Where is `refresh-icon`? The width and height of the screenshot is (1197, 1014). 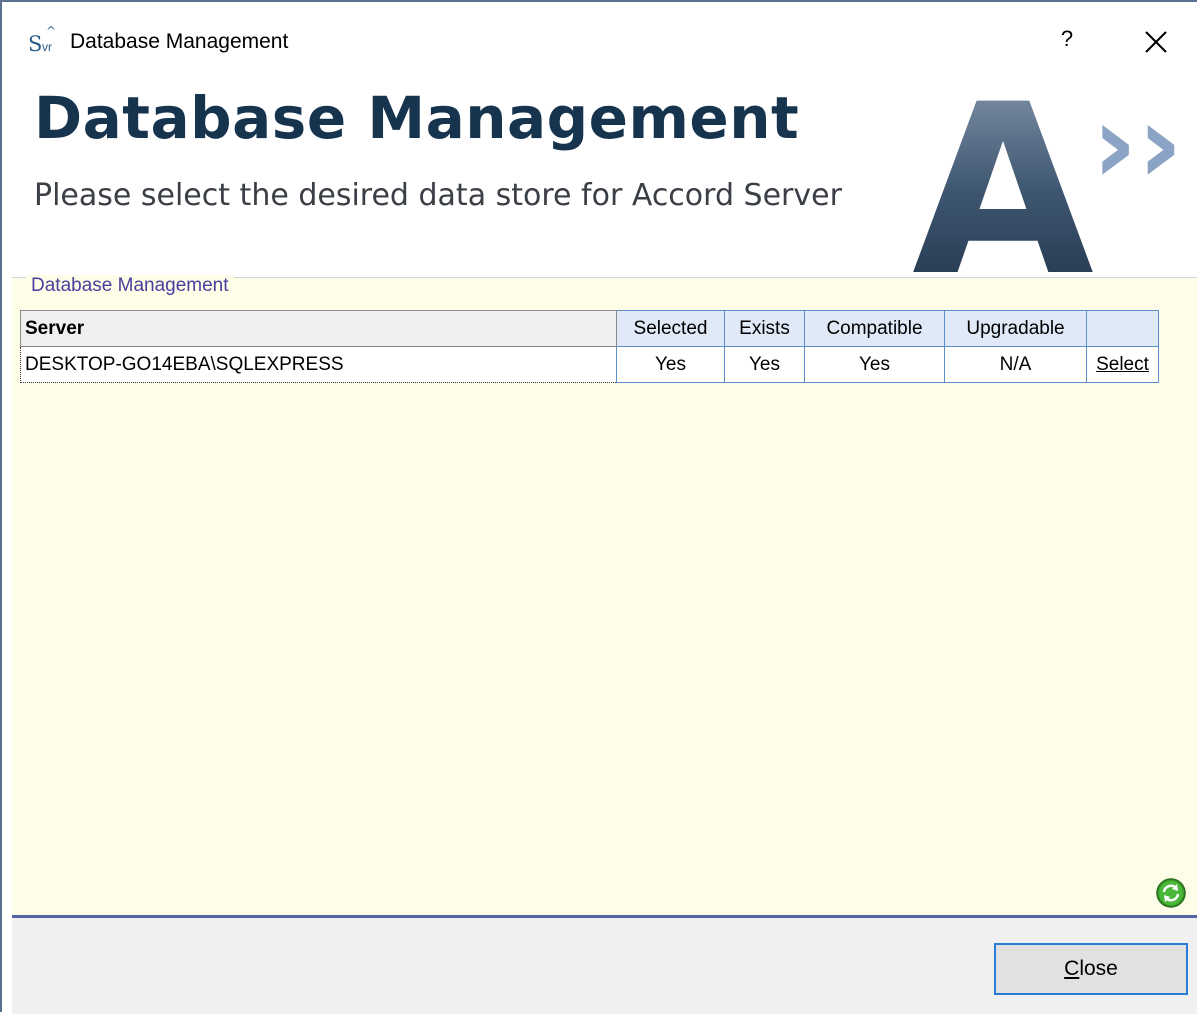
refresh-icon is located at coordinates (1171, 893).